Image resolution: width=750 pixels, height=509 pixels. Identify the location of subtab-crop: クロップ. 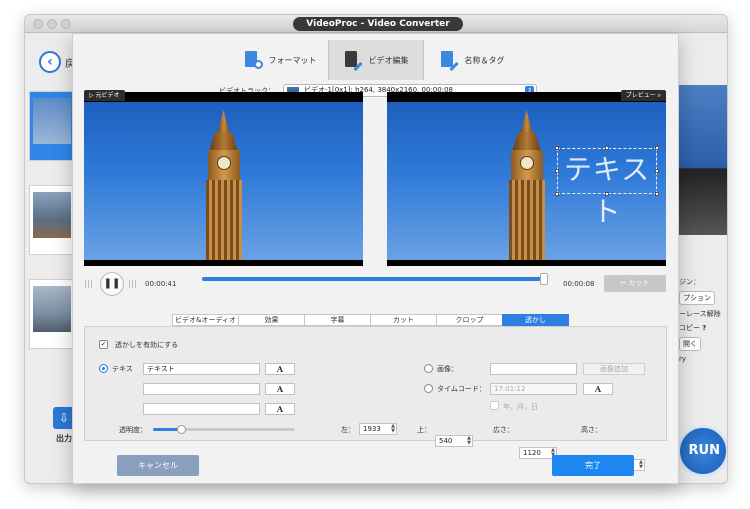
(469, 320).